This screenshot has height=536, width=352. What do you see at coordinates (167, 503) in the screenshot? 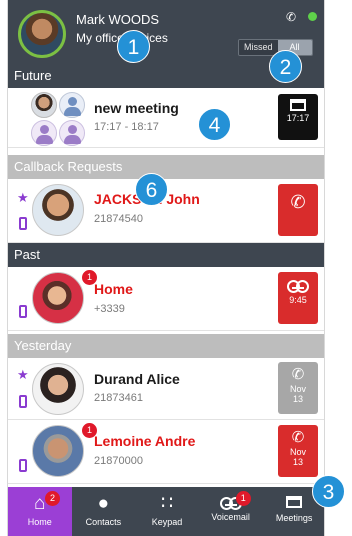
I see `keypad-icon: ∷` at bounding box center [167, 503].